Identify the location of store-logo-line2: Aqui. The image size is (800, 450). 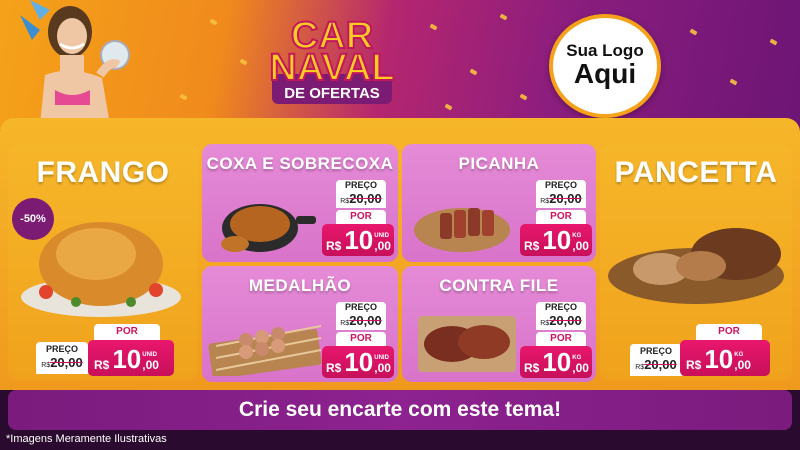
(605, 74).